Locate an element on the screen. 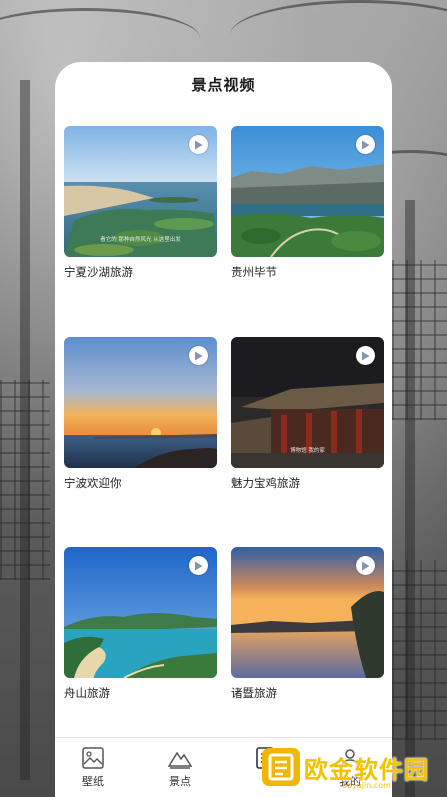 This screenshot has height=797, width=447. video-caption: 舟山旅游 is located at coordinates (87, 693).